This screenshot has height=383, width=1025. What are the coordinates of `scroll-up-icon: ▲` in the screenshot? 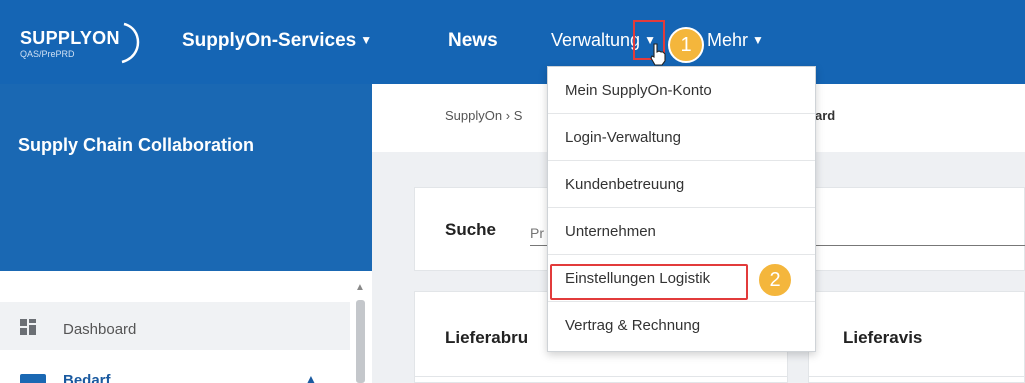 It's located at (360, 287).